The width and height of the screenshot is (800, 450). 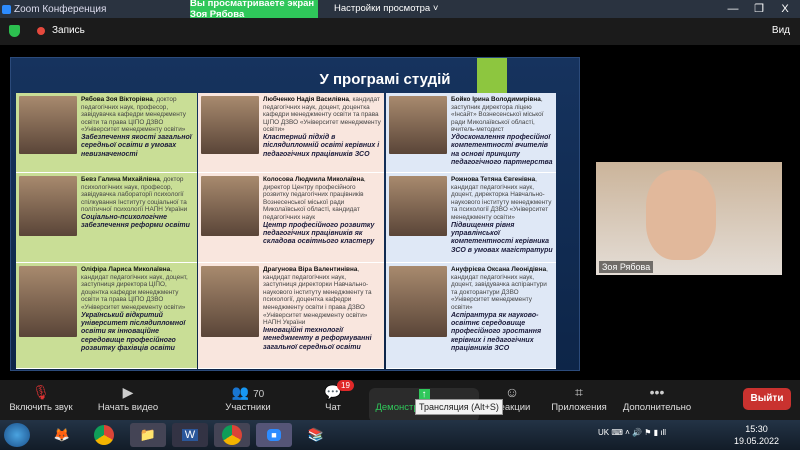 What do you see at coordinates (493, 179) in the screenshot?
I see `speaker-name: Рожнова Тетяна Євгенівна` at bounding box center [493, 179].